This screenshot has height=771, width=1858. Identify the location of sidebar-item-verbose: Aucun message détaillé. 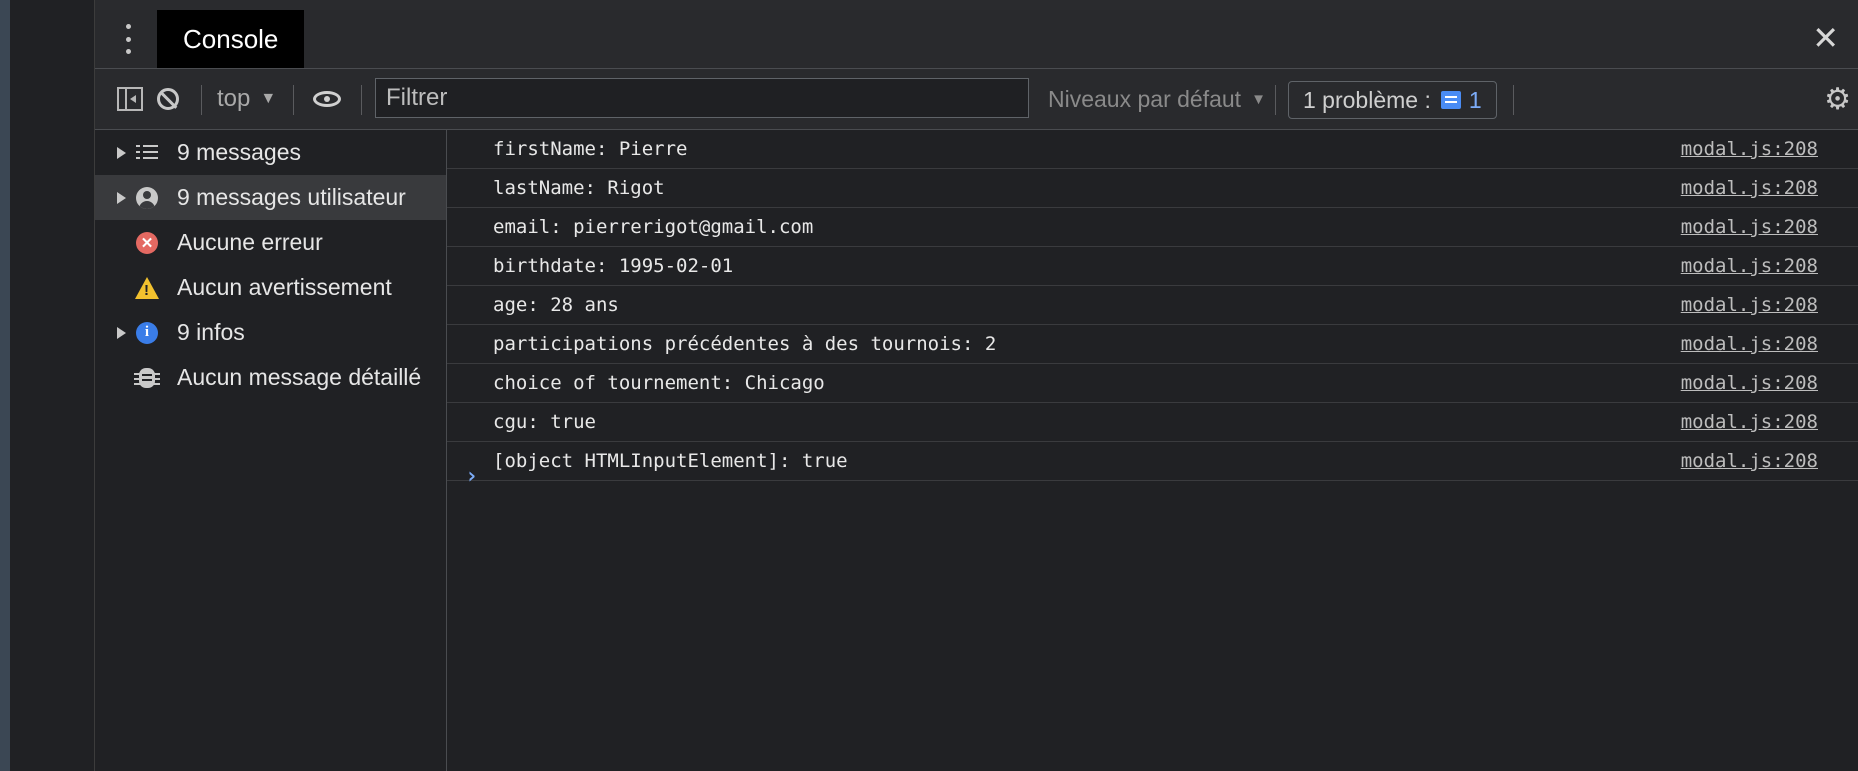
(270, 377).